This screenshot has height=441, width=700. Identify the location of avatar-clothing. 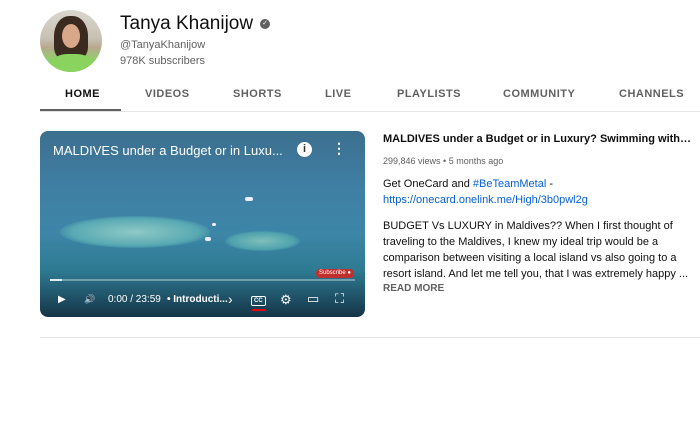
(72, 63).